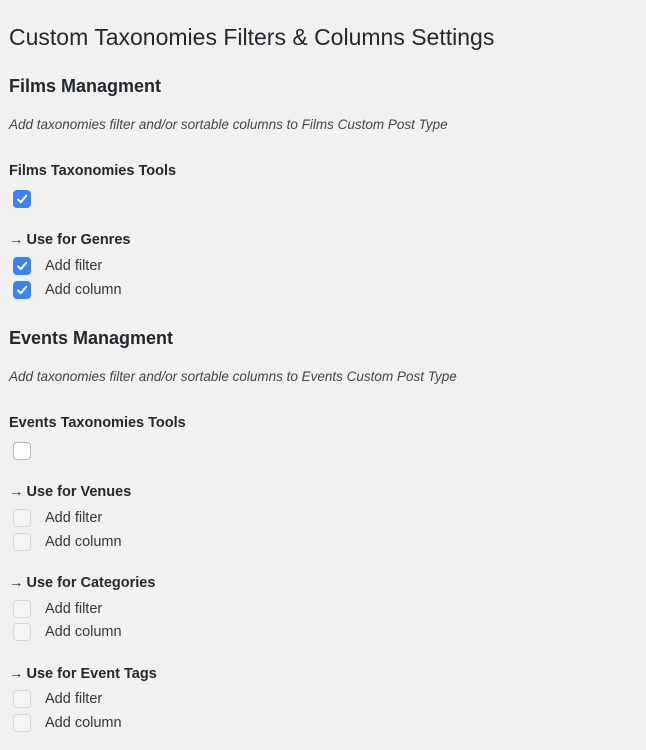 The width and height of the screenshot is (646, 750). I want to click on categories-add-column-checkbox, so click(22, 632).